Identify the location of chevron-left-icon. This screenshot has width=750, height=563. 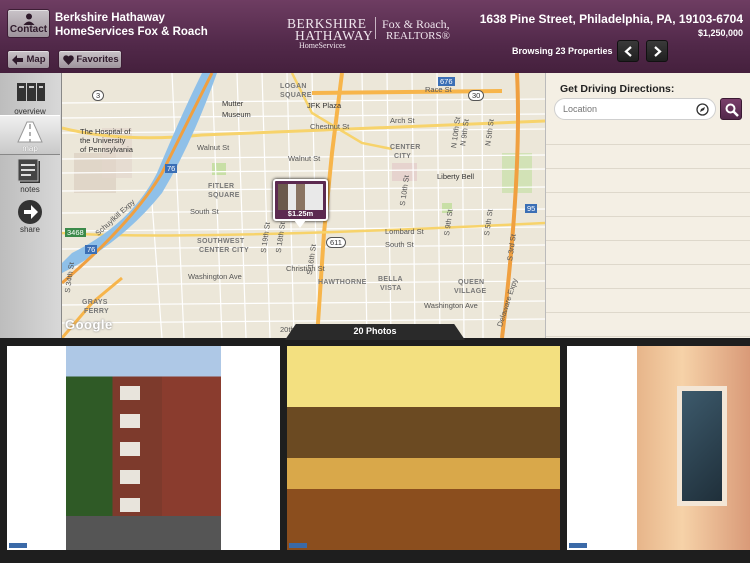
(628, 51).